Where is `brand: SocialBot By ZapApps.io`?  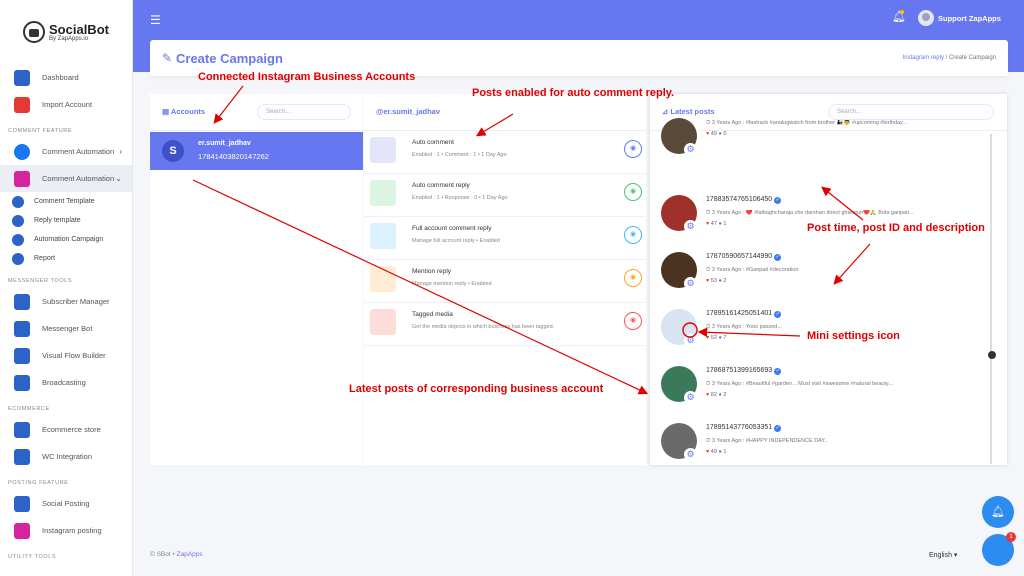
brand: SocialBot By ZapApps.io is located at coordinates (66, 32).